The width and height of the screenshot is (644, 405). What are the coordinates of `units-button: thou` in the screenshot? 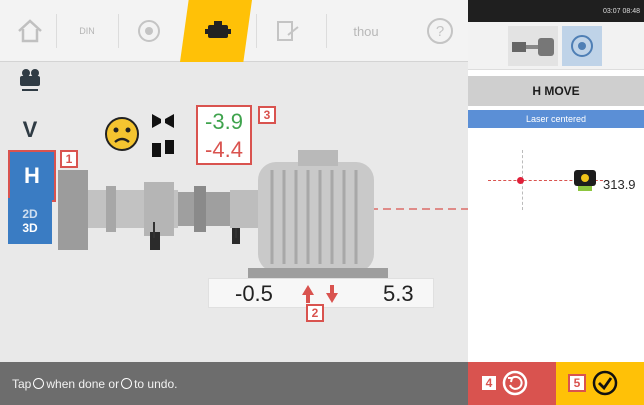 It's located at (366, 31).